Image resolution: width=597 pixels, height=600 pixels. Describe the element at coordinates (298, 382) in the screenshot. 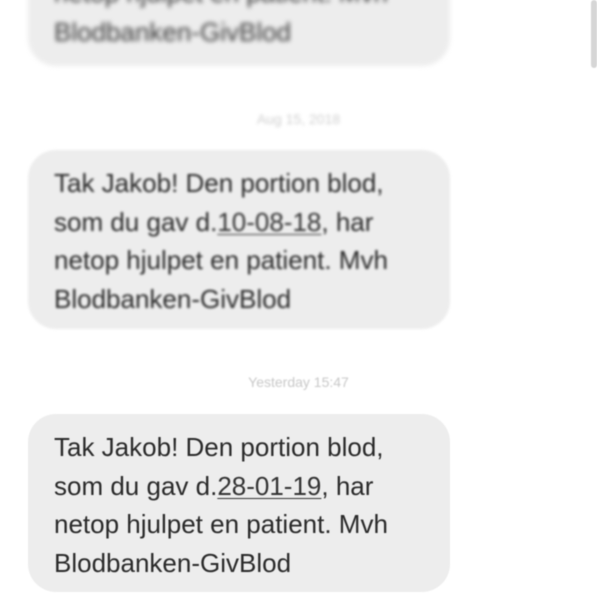

I see `message-timestamp: Yesterday 15:47` at that location.